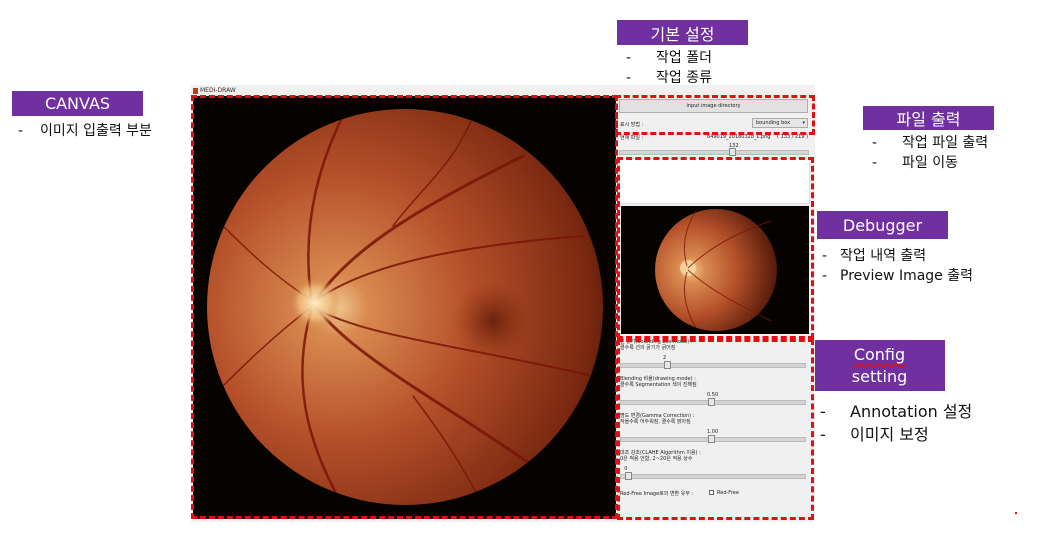 The width and height of the screenshot is (1039, 541). I want to click on file-slider-thumb, so click(732, 152).